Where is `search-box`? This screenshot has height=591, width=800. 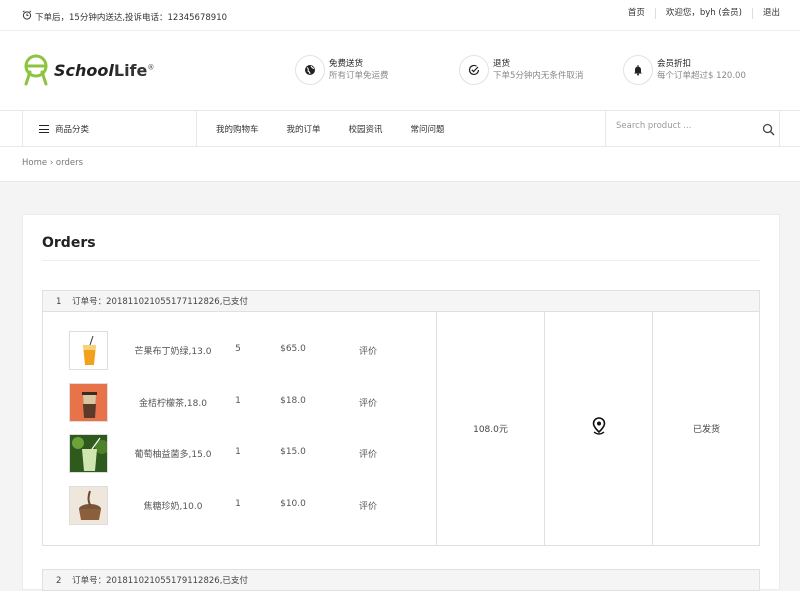
search-box is located at coordinates (692, 129).